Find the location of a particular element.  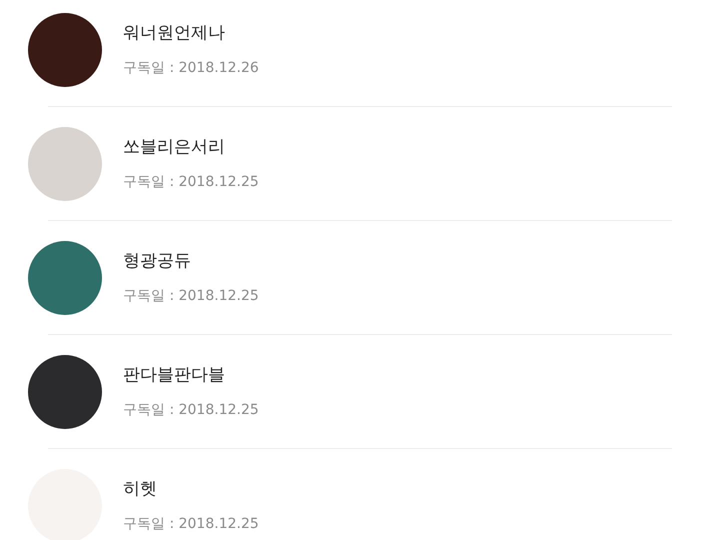

subscription-date: 구독일 : 2018.12.26 is located at coordinates (191, 67).